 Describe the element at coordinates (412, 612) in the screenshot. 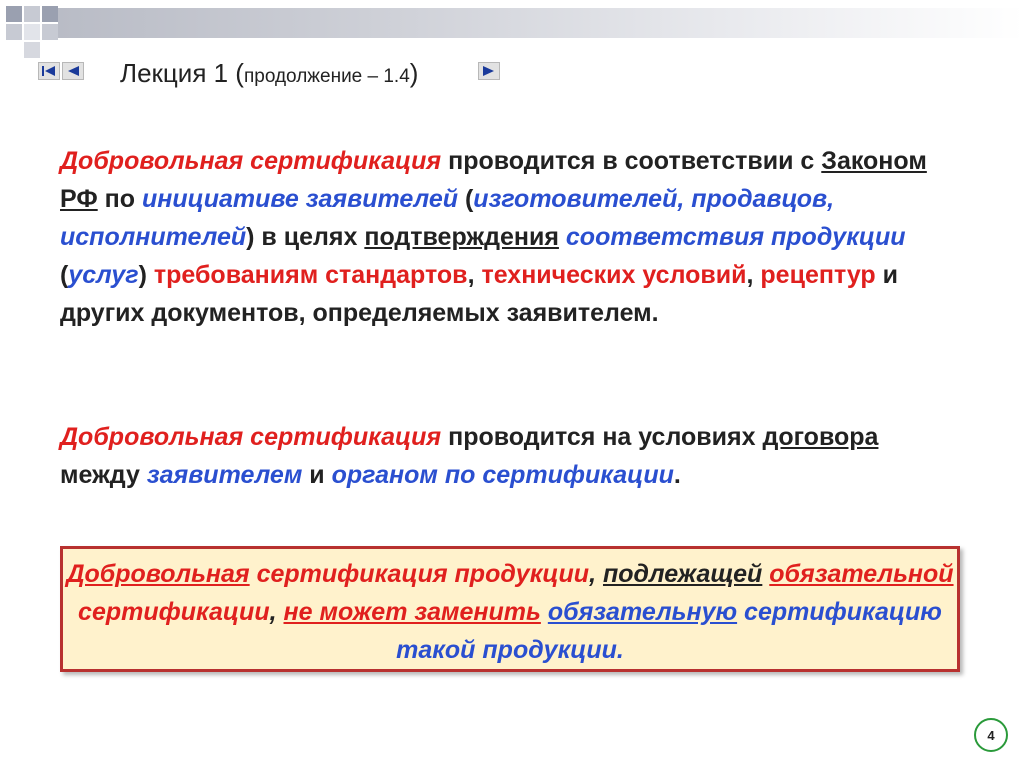

I see `term-cannot-replace: не может заменить` at that location.